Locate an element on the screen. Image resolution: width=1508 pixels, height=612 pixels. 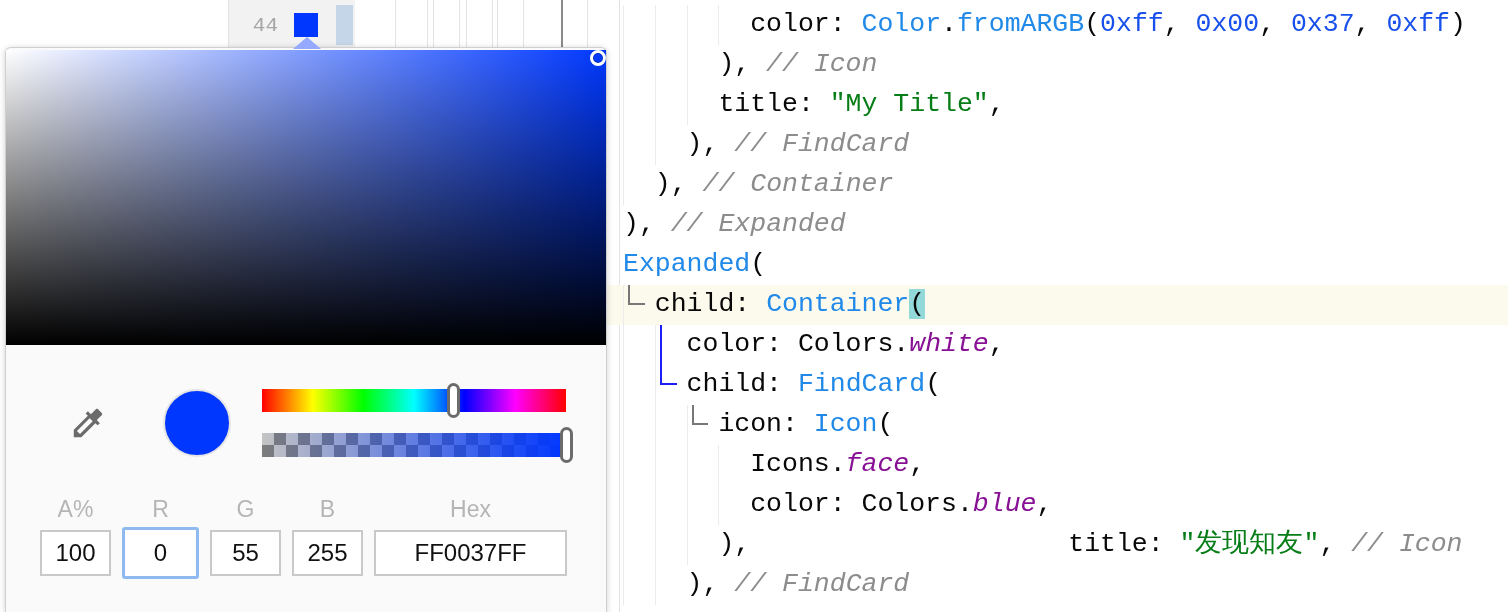
field-label: G is located at coordinates (245, 509).